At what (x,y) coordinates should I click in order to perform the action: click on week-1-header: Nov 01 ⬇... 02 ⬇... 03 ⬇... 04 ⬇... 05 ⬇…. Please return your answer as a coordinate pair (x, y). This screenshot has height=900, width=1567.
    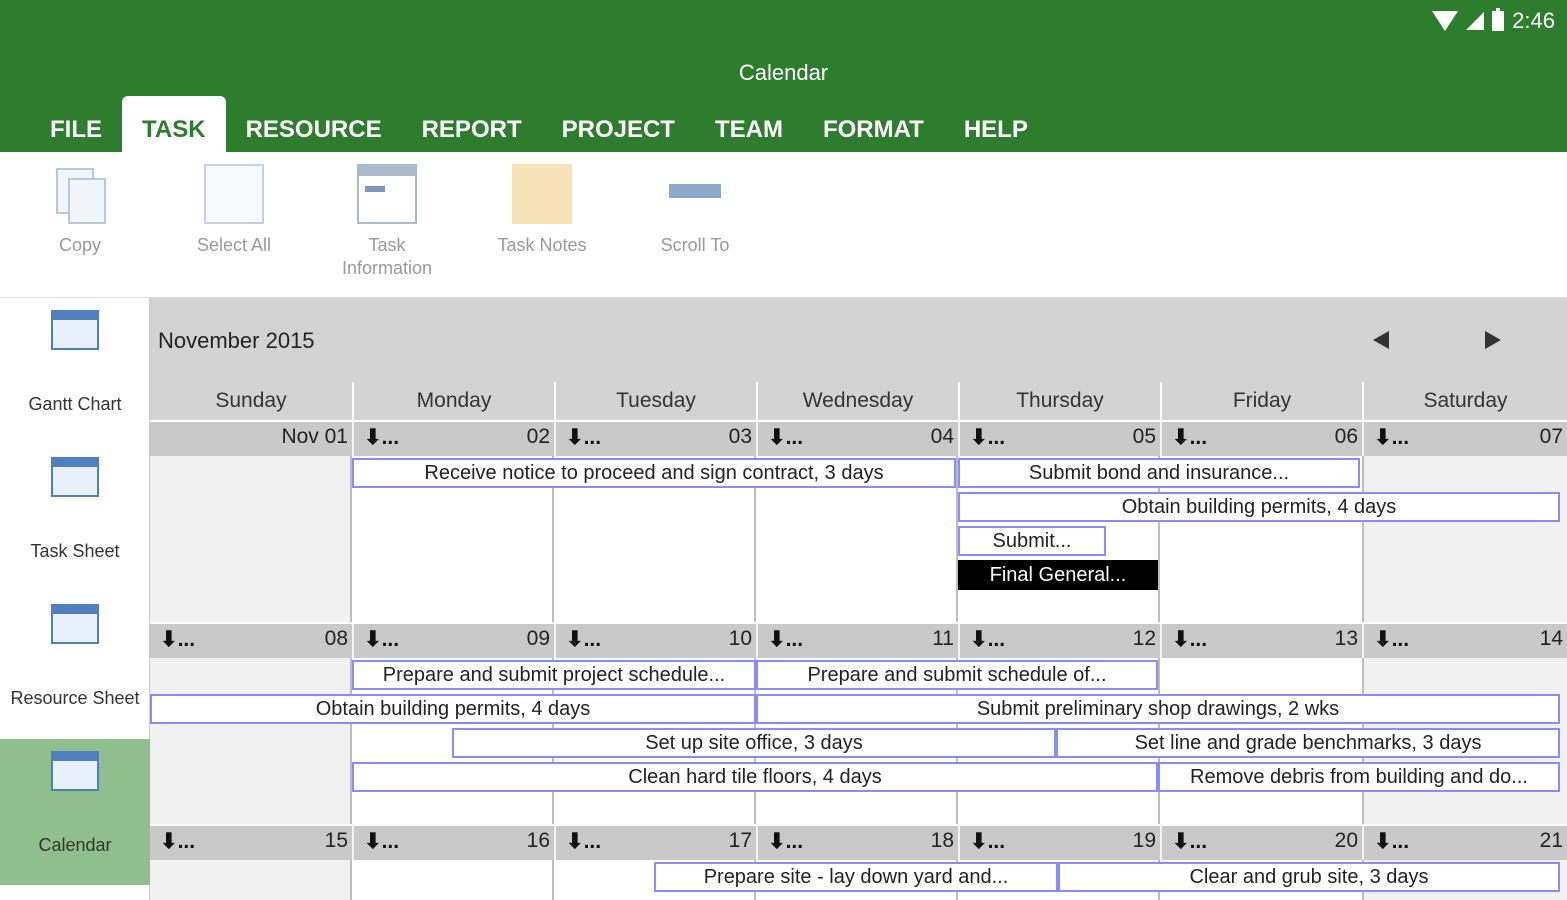
    Looking at the image, I should click on (858, 439).